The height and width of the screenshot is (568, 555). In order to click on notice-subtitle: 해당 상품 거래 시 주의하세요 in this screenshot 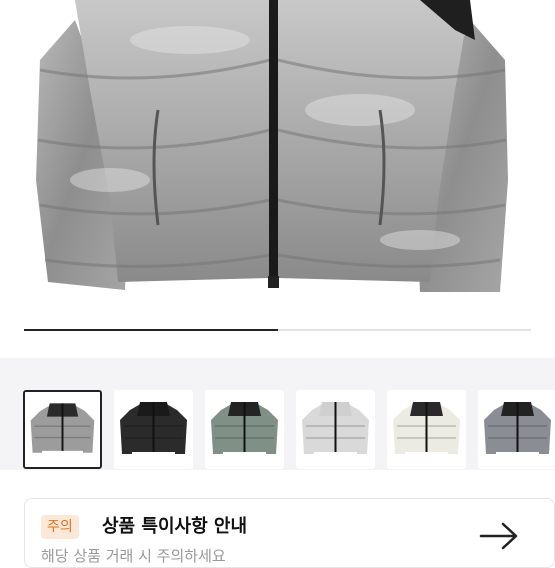, I will do `click(133, 556)`.